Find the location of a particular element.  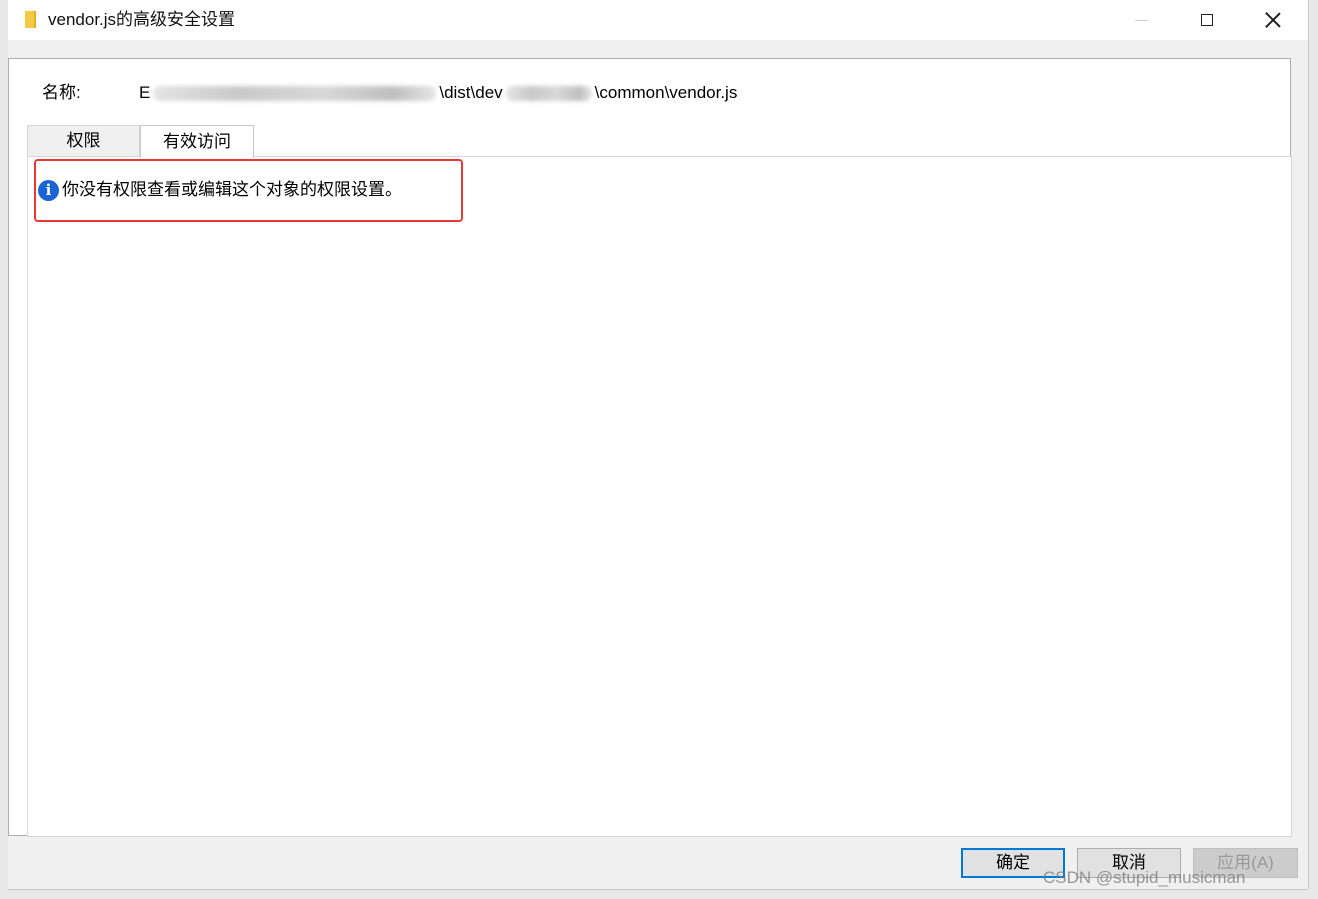

maximize-icon is located at coordinates (1207, 20).